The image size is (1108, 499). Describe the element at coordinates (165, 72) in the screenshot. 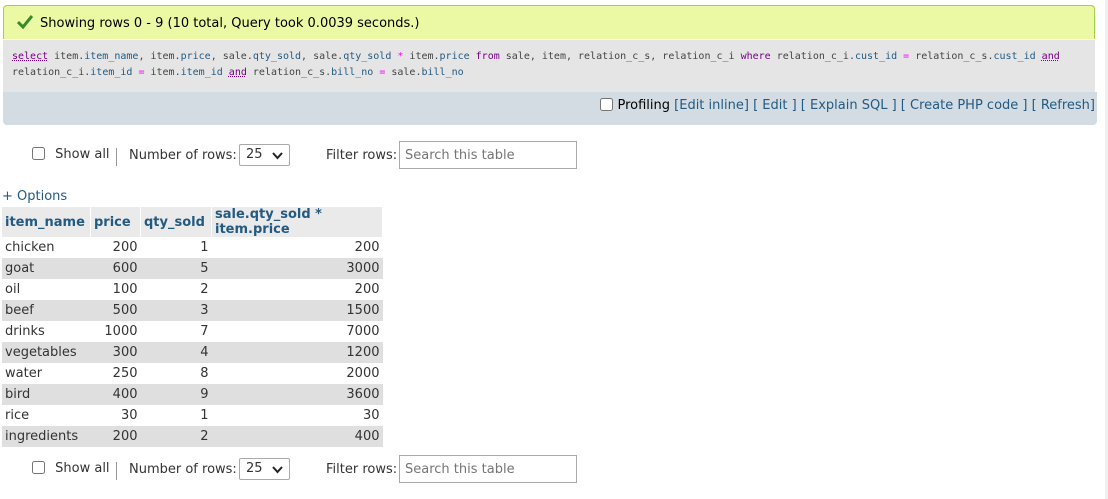

I see `sql-token: item.` at that location.